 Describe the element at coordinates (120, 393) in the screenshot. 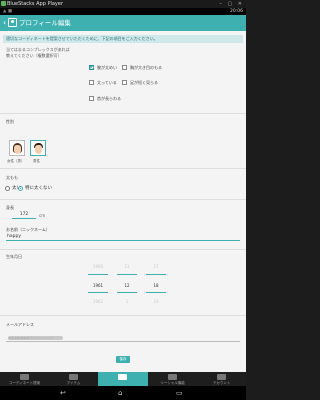

I see `home-icon: ⌂` at that location.